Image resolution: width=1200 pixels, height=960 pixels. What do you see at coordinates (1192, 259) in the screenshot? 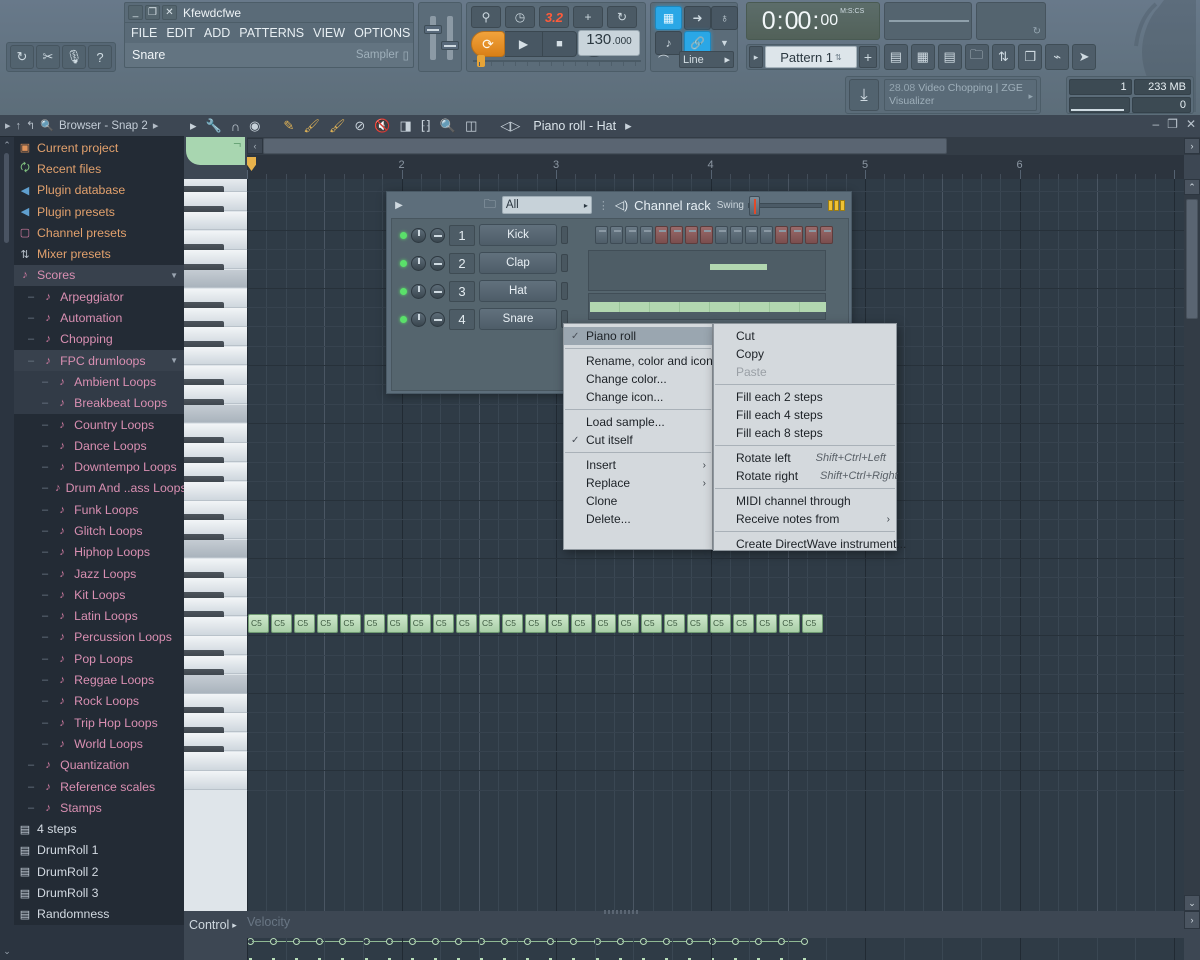
I see `vscroll-thumb` at bounding box center [1192, 259].